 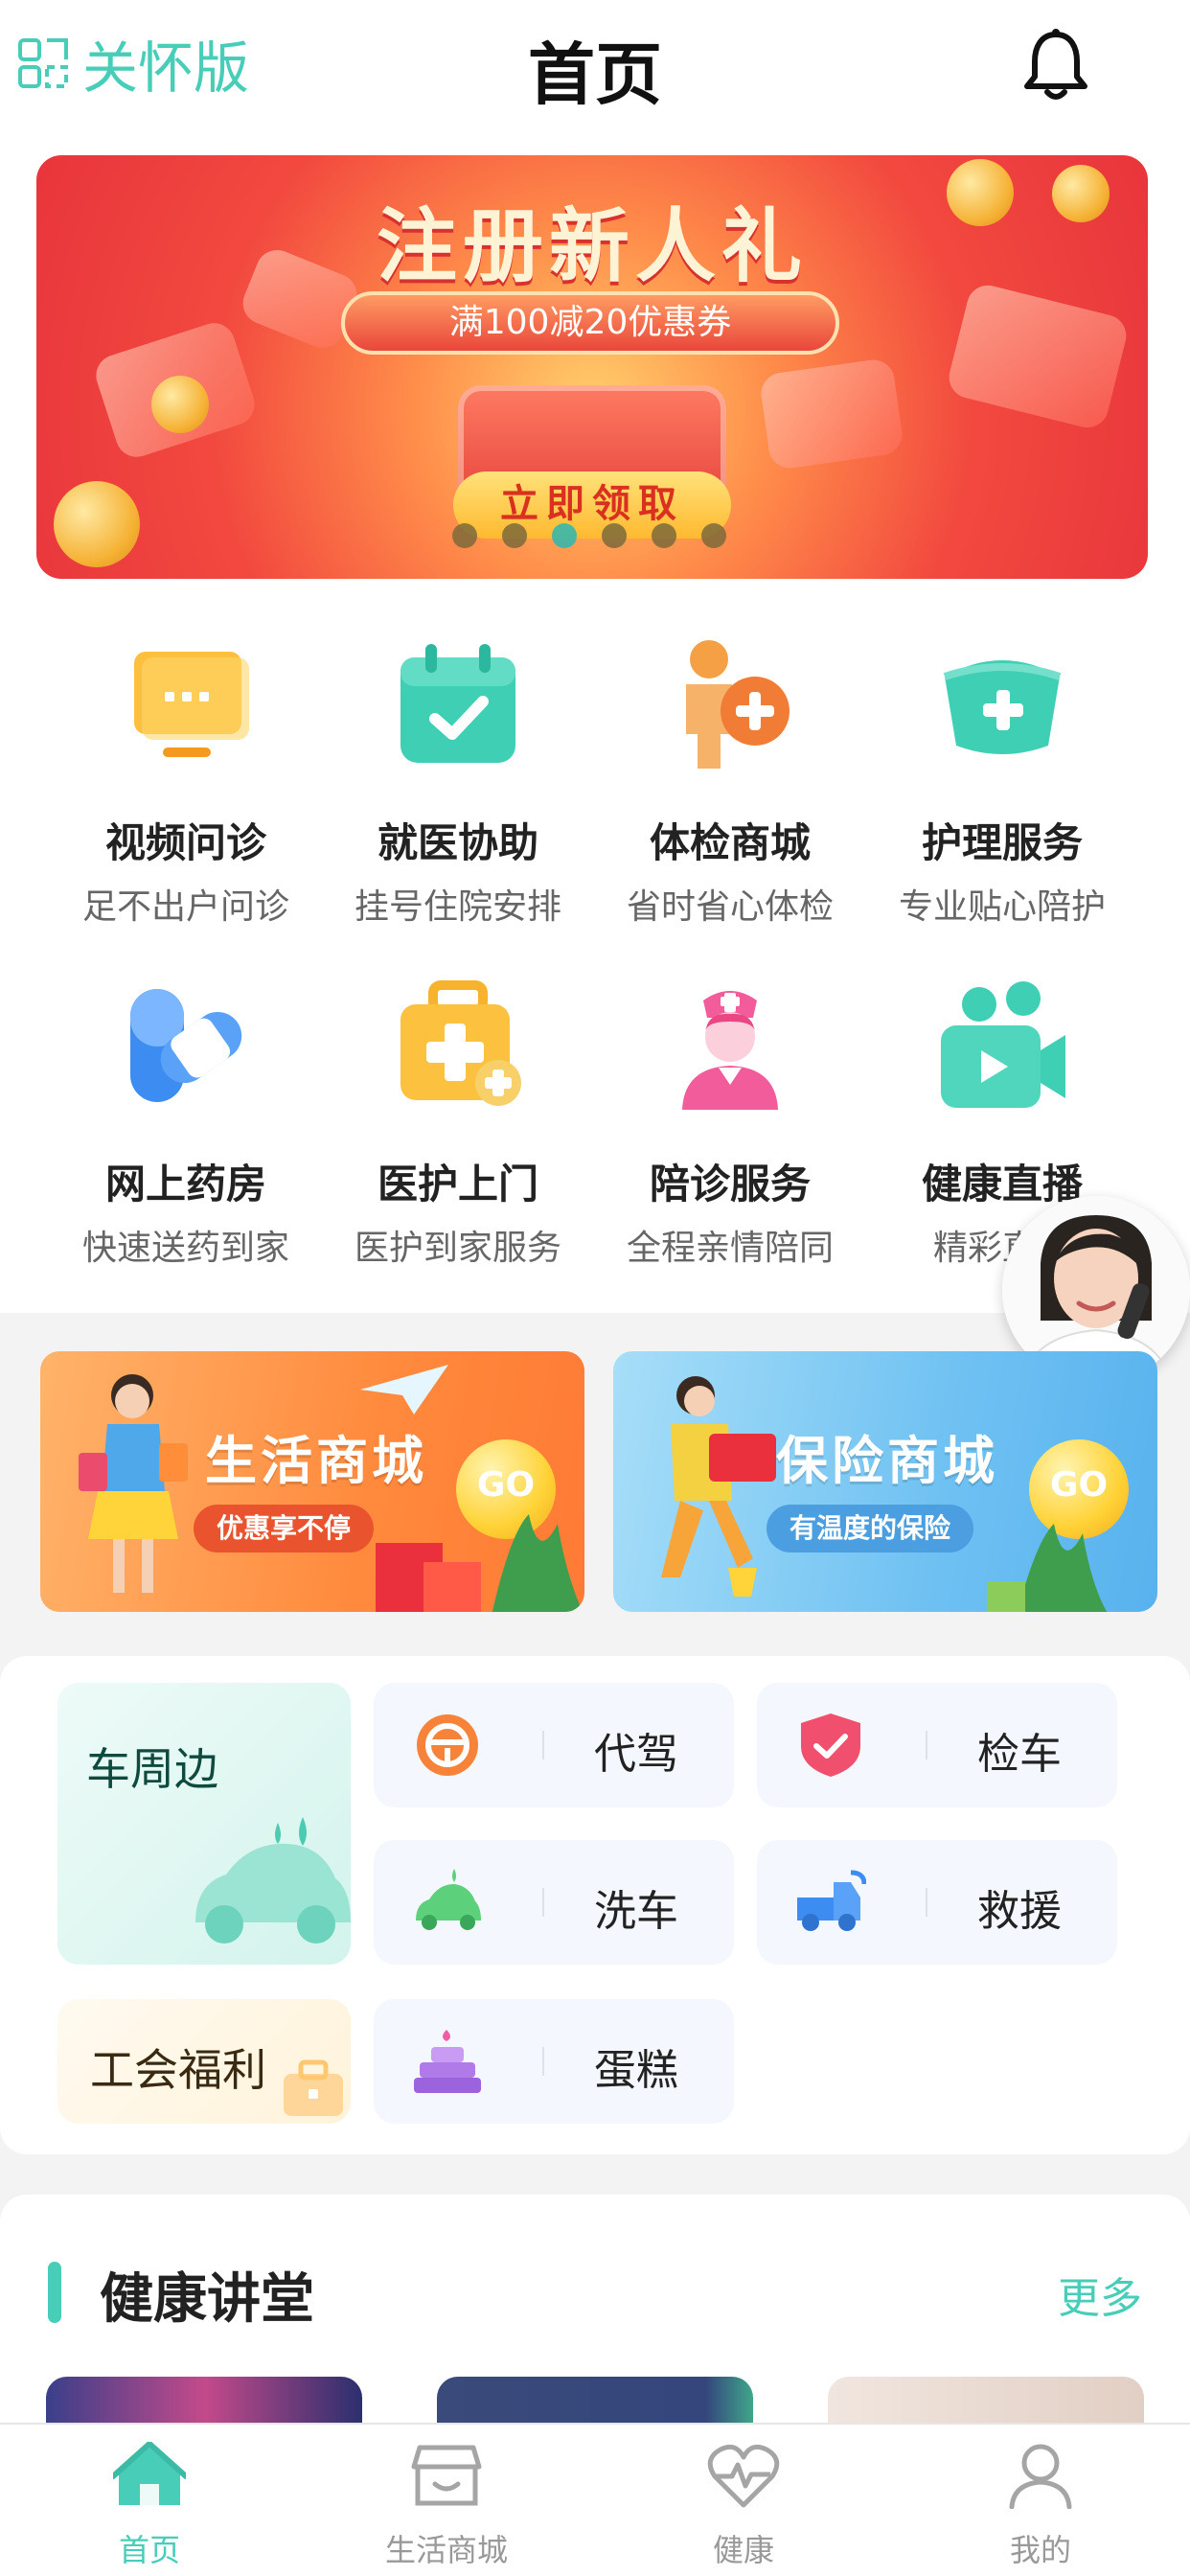 I want to click on service-online-pharmacy: 网上药房 快速送药到家, so click(x=186, y=1124).